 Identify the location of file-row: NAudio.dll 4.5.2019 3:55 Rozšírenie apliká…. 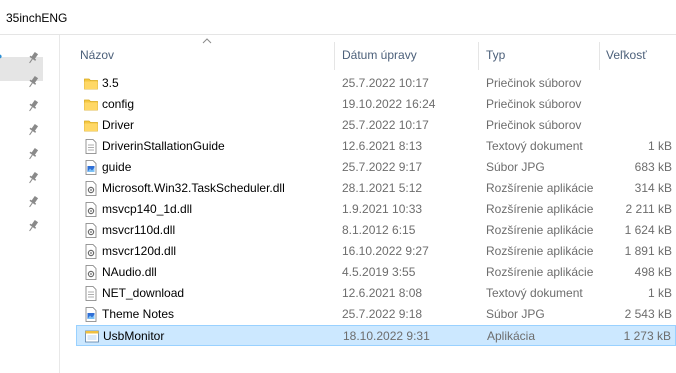
(376, 272).